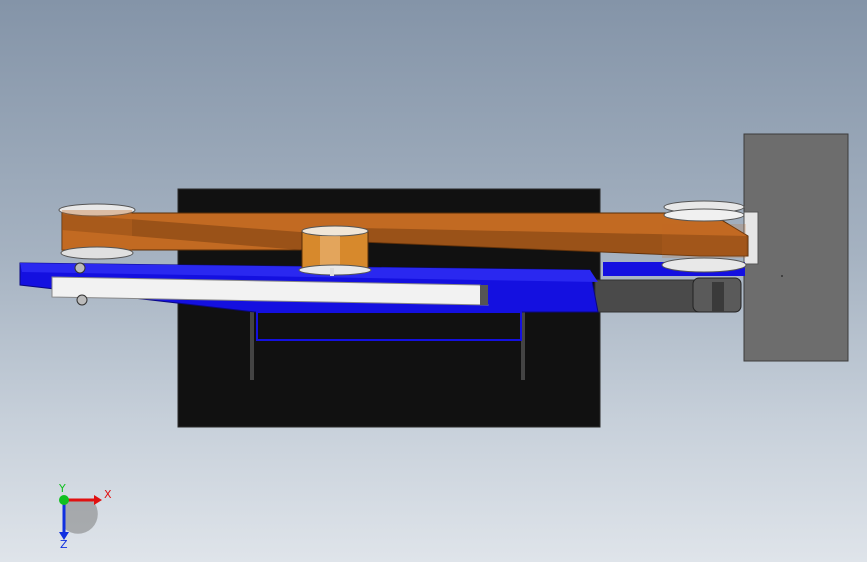  What do you see at coordinates (335, 250) in the screenshot?
I see `center-pulley` at bounding box center [335, 250].